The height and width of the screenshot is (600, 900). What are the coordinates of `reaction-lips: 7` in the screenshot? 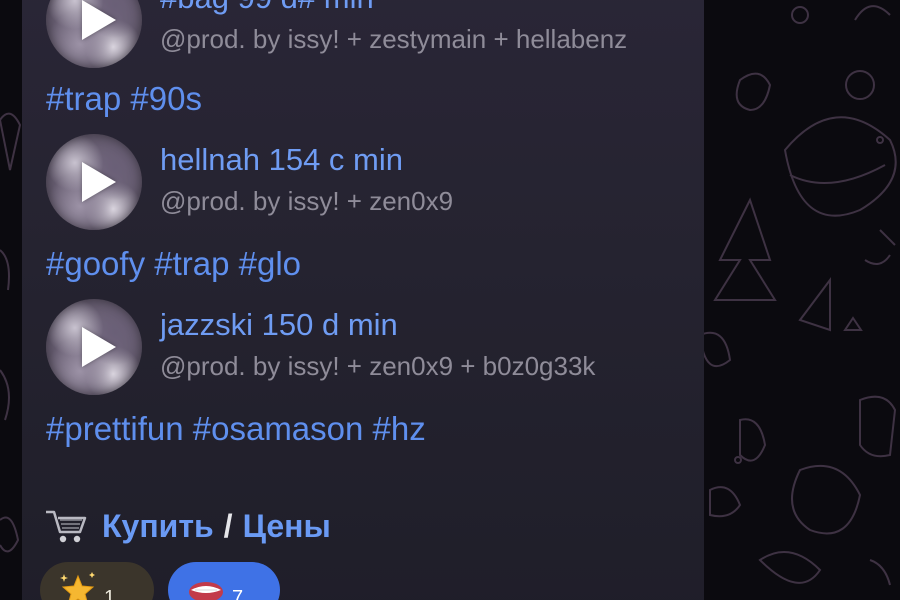 It's located at (224, 581).